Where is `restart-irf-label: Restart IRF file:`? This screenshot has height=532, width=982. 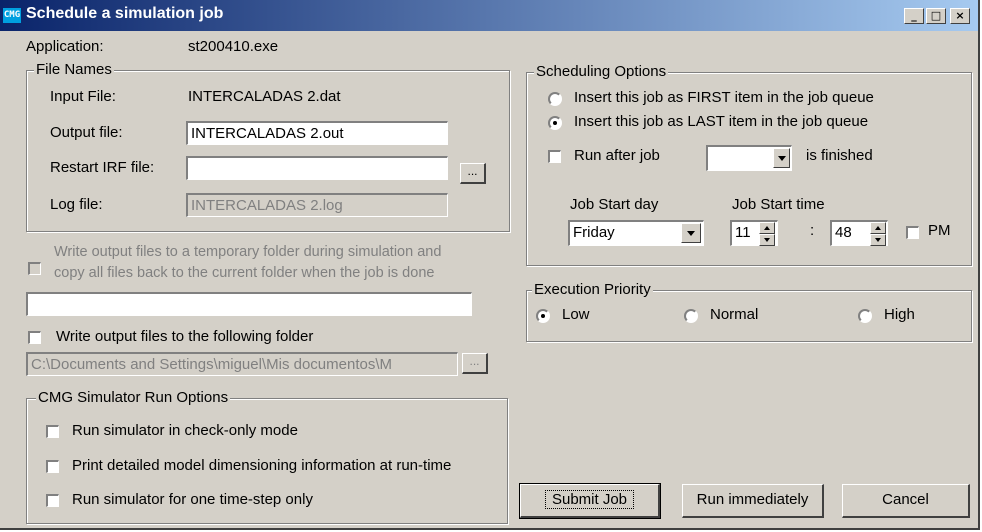 restart-irf-label: Restart IRF file: is located at coordinates (102, 167).